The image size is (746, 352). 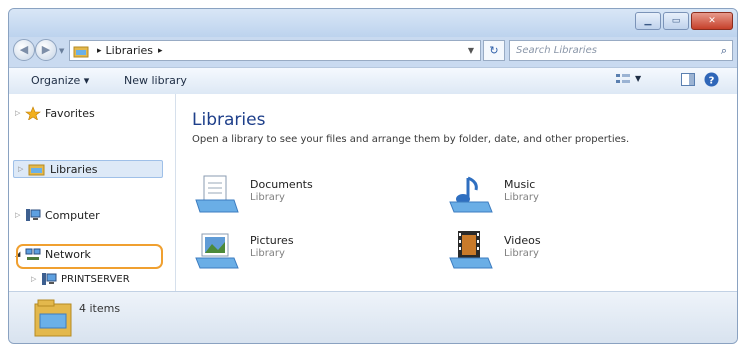 I want to click on star-icon, so click(x=33, y=113).